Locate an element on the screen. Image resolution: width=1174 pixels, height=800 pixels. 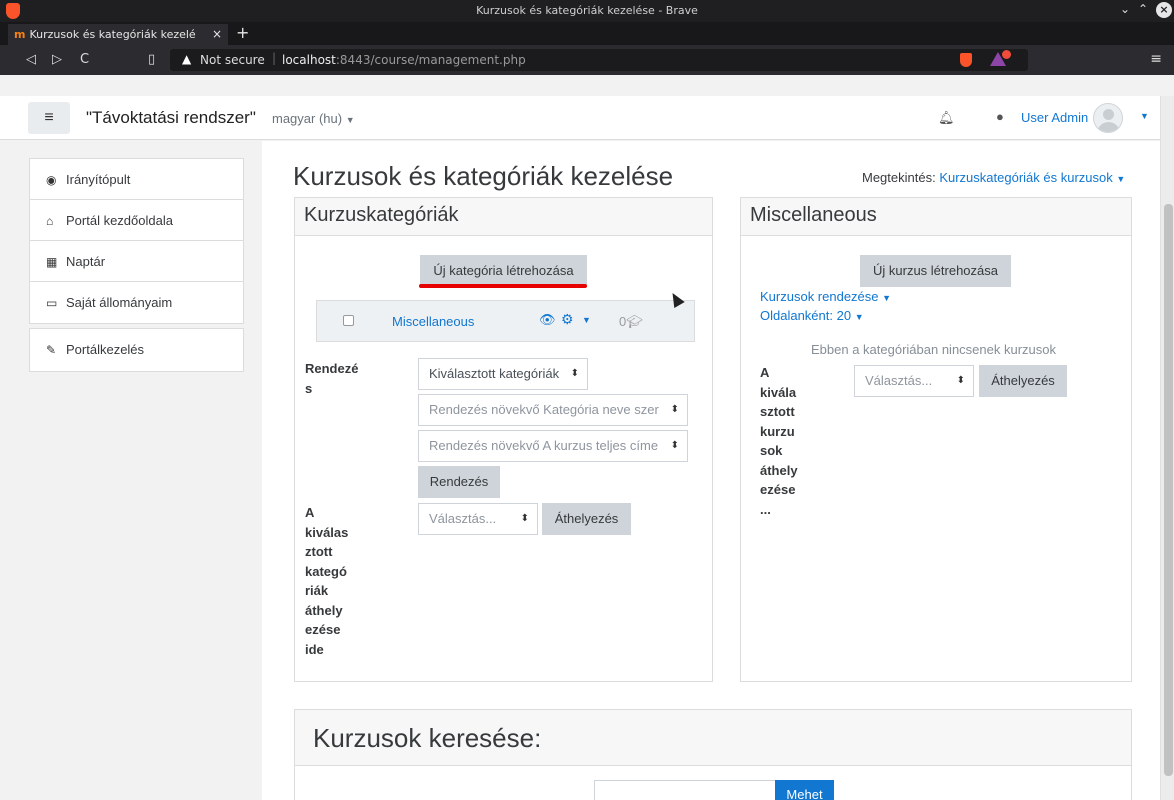
user-menu-name: User Admin is located at coordinates (1054, 117).